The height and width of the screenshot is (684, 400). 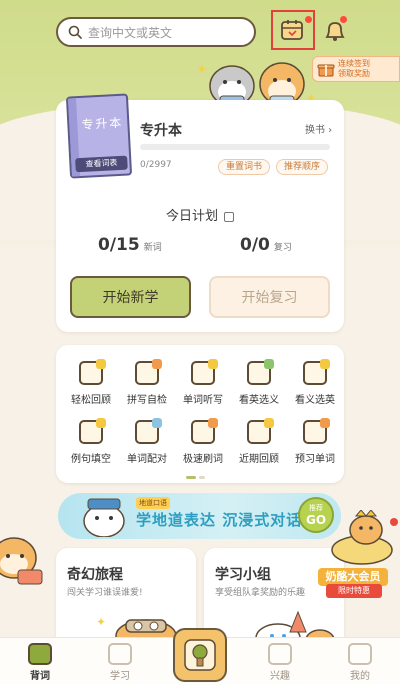 I want to click on edit-icon, so click(x=229, y=216).